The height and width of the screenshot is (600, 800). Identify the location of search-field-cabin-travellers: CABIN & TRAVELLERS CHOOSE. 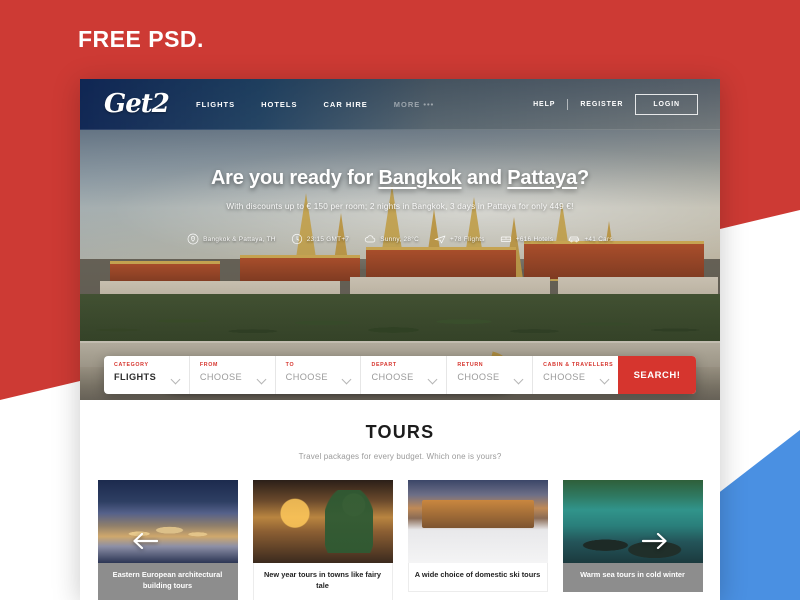
(575, 375).